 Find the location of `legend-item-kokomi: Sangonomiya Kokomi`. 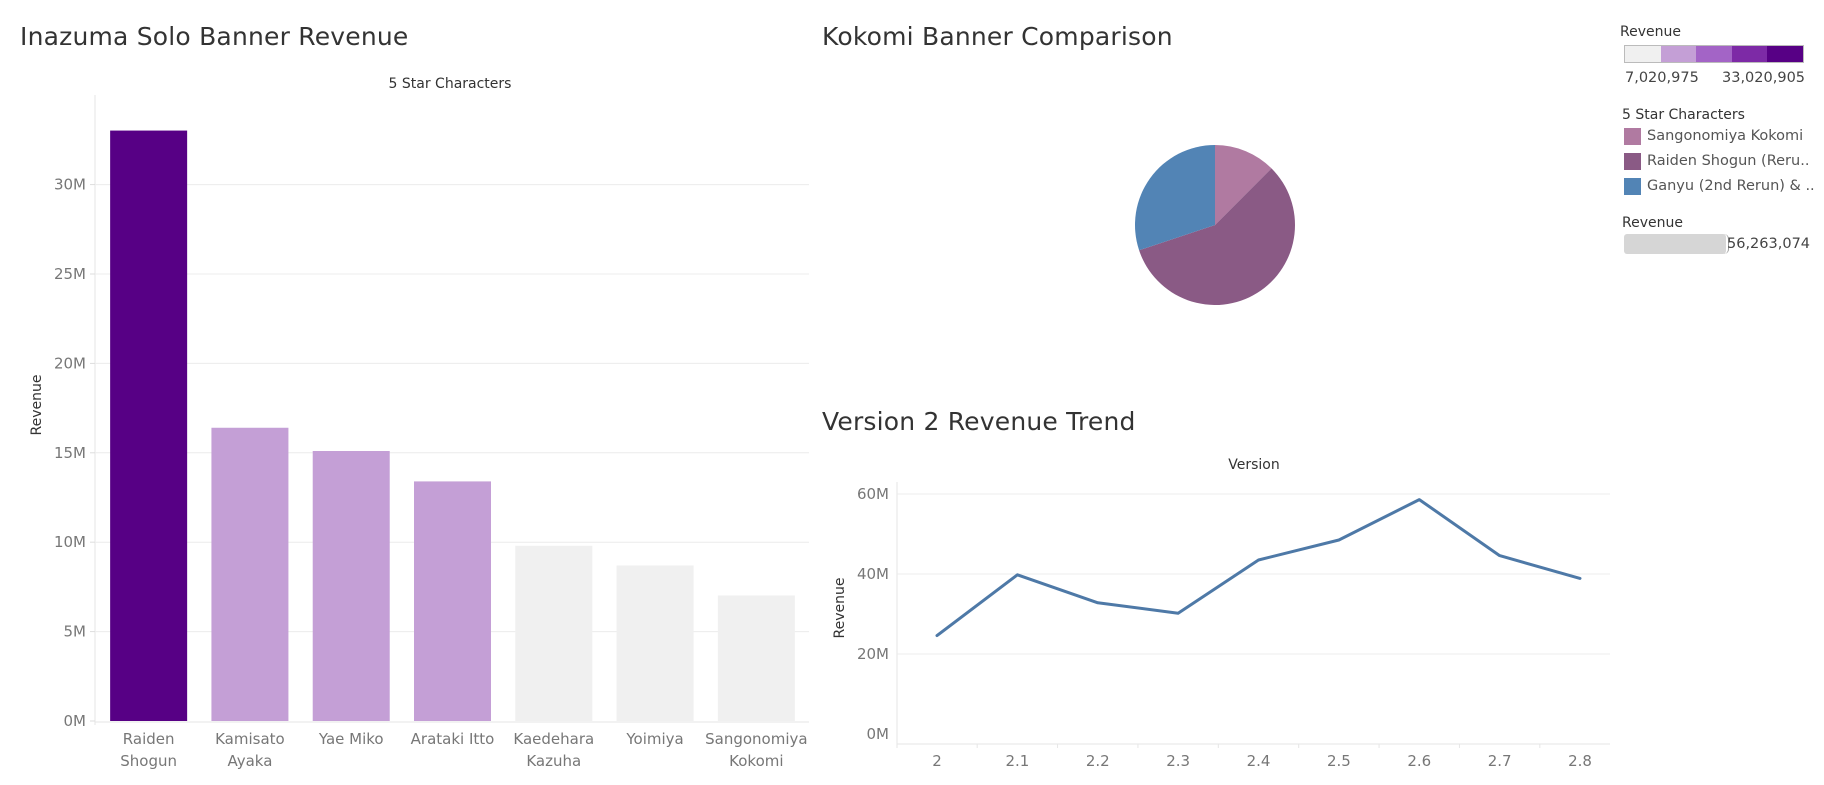

legend-item-kokomi: Sangonomiya Kokomi is located at coordinates (1724, 137).